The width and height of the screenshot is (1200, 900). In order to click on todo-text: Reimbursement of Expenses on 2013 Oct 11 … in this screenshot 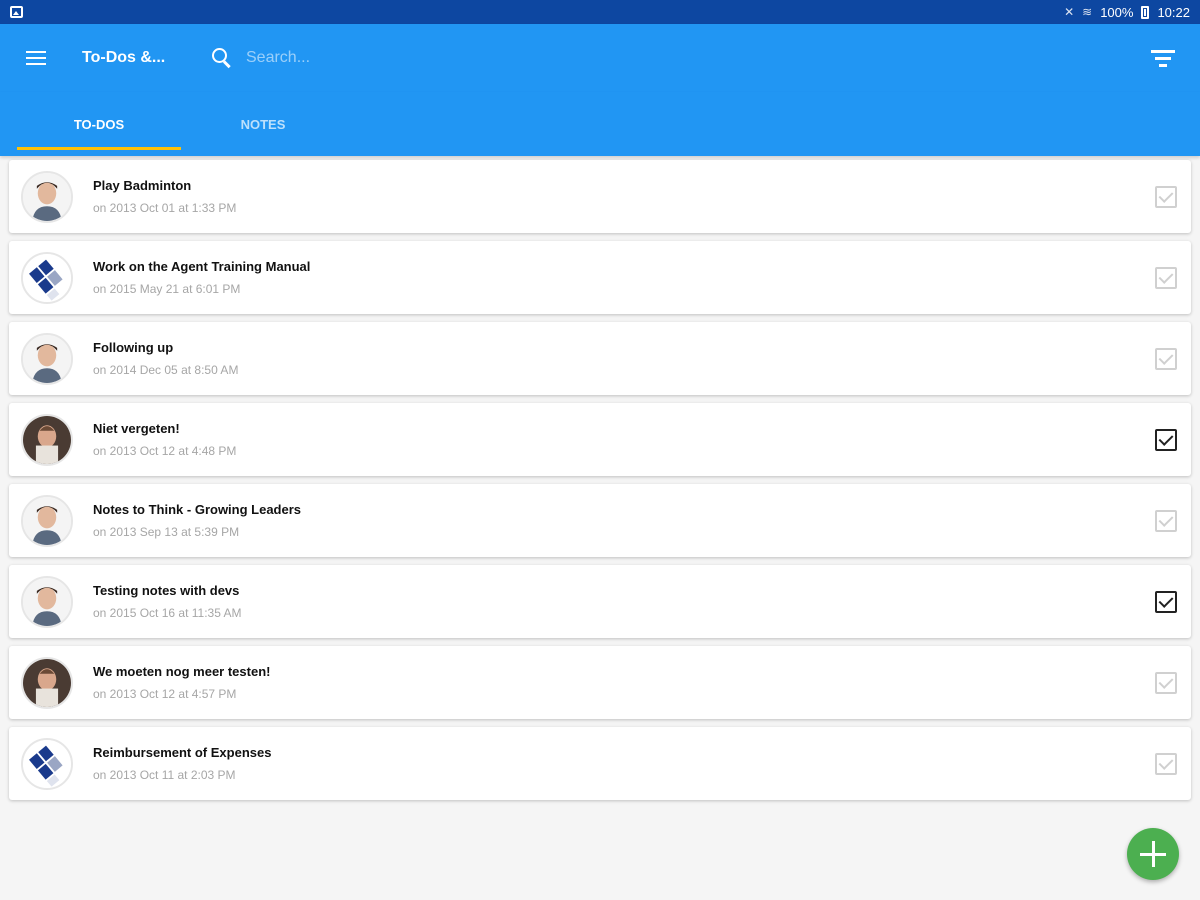, I will do `click(624, 763)`.